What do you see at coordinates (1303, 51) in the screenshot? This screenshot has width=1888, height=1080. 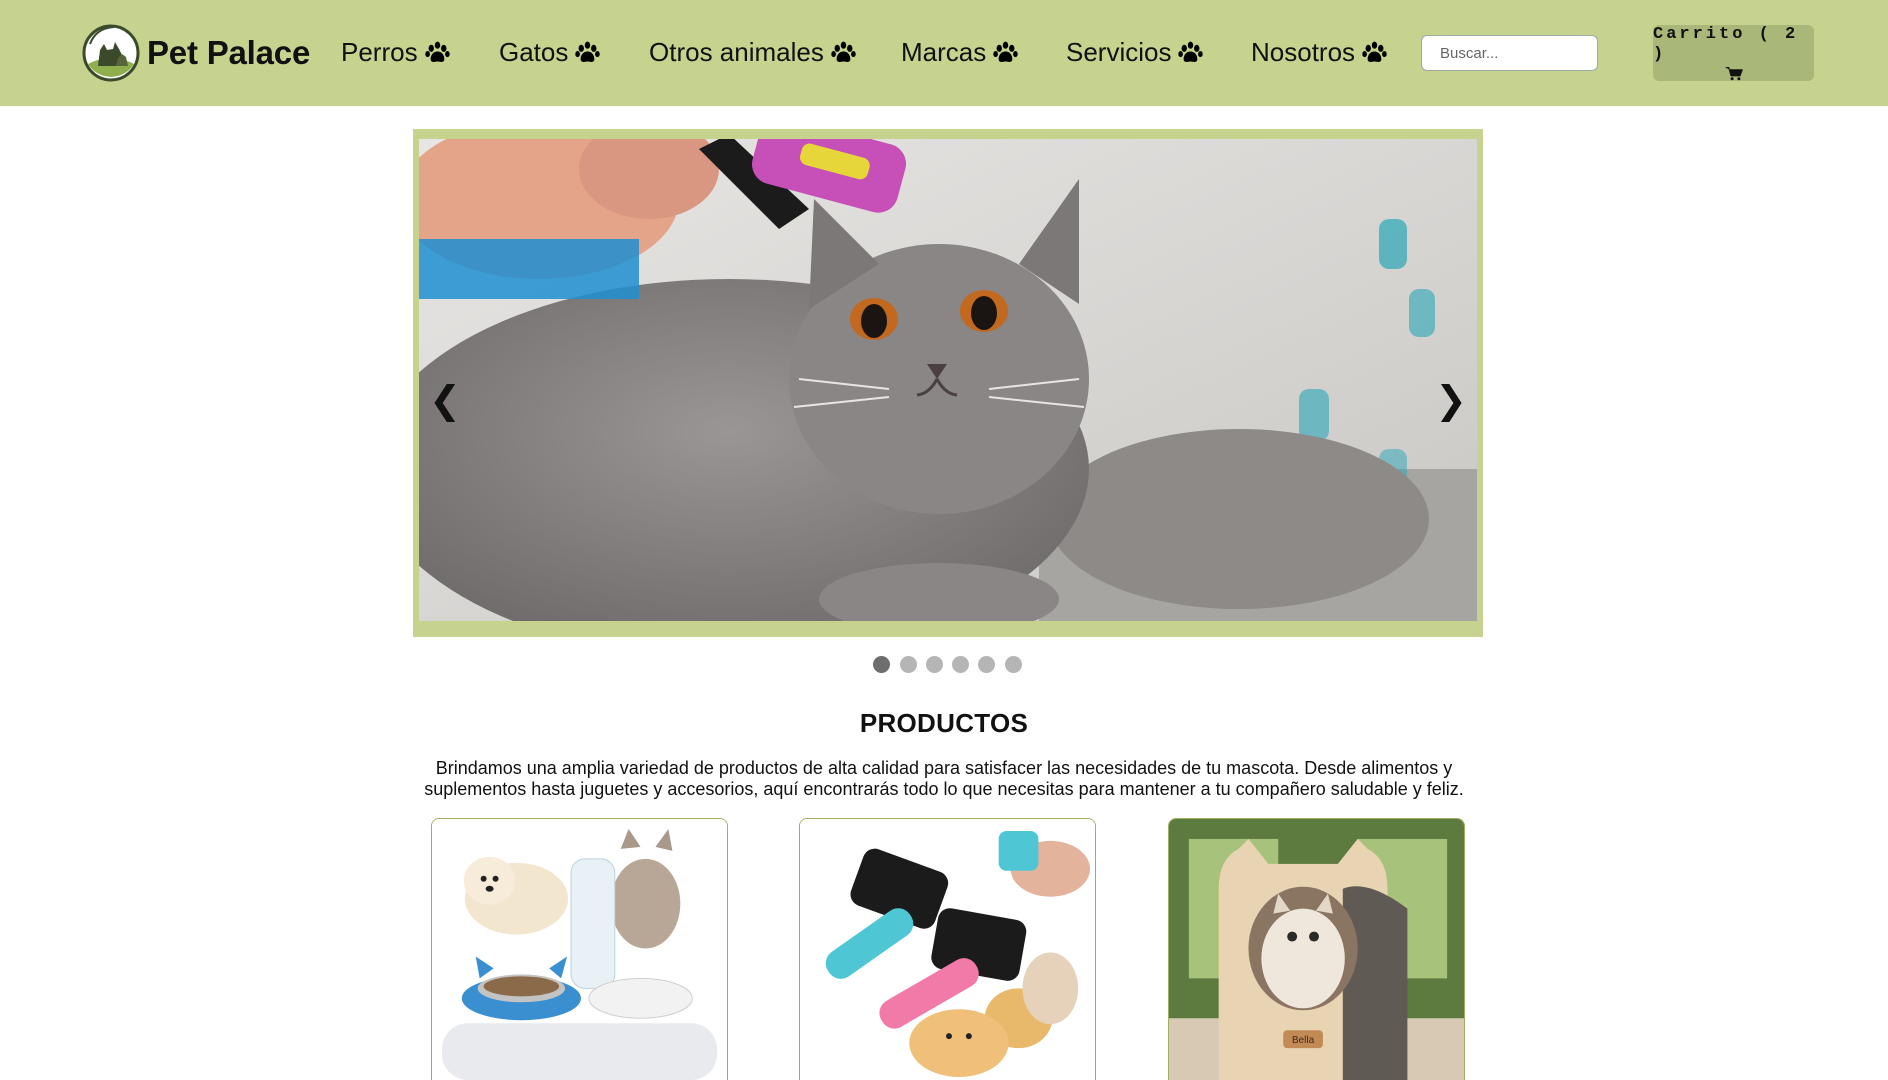 I see `nav-item-label: Nosotros` at bounding box center [1303, 51].